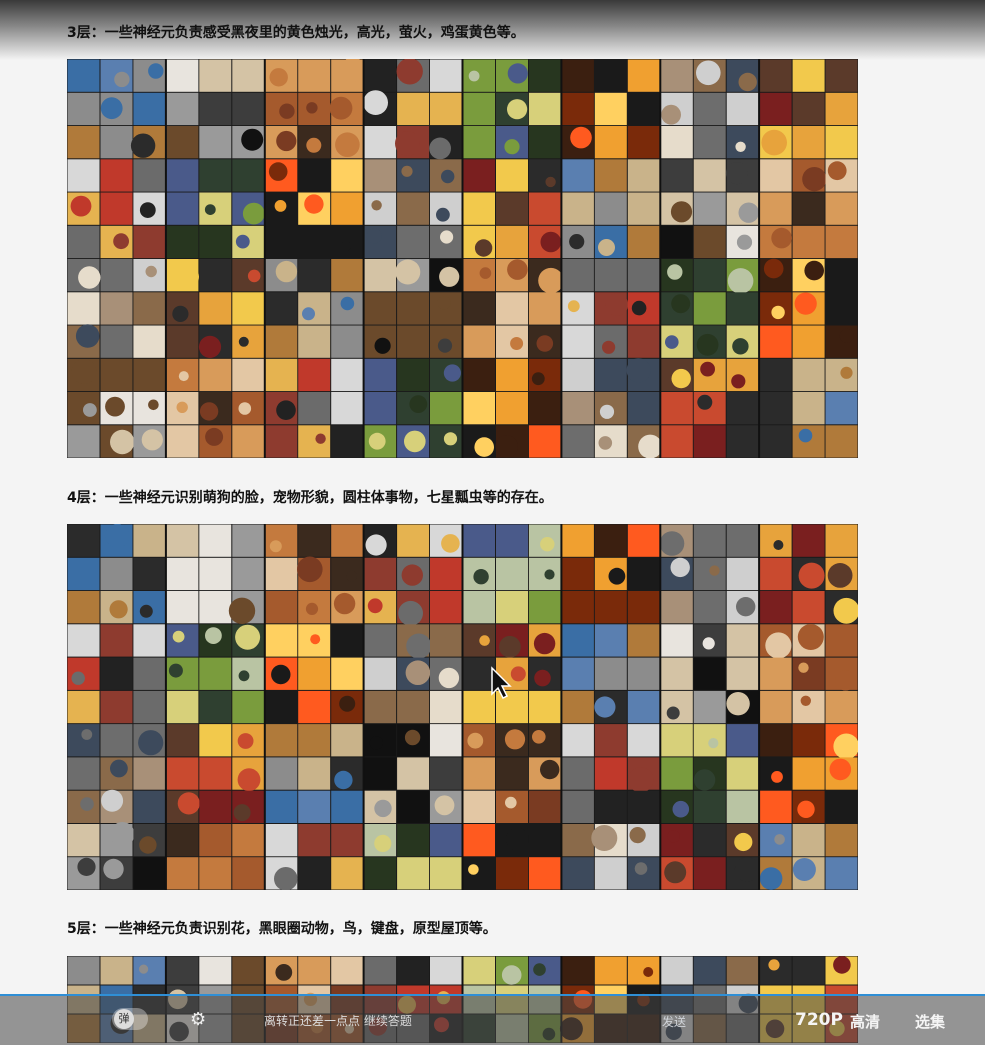  Describe the element at coordinates (198, 1019) in the screenshot. I see `gear-icon: ⚙` at that location.